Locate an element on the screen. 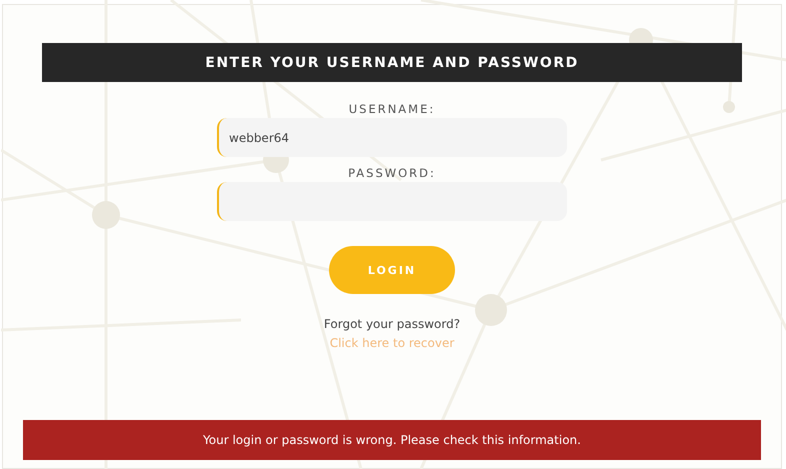 This screenshot has width=786, height=469. forgot-password-text: Forgot your password? is located at coordinates (392, 324).